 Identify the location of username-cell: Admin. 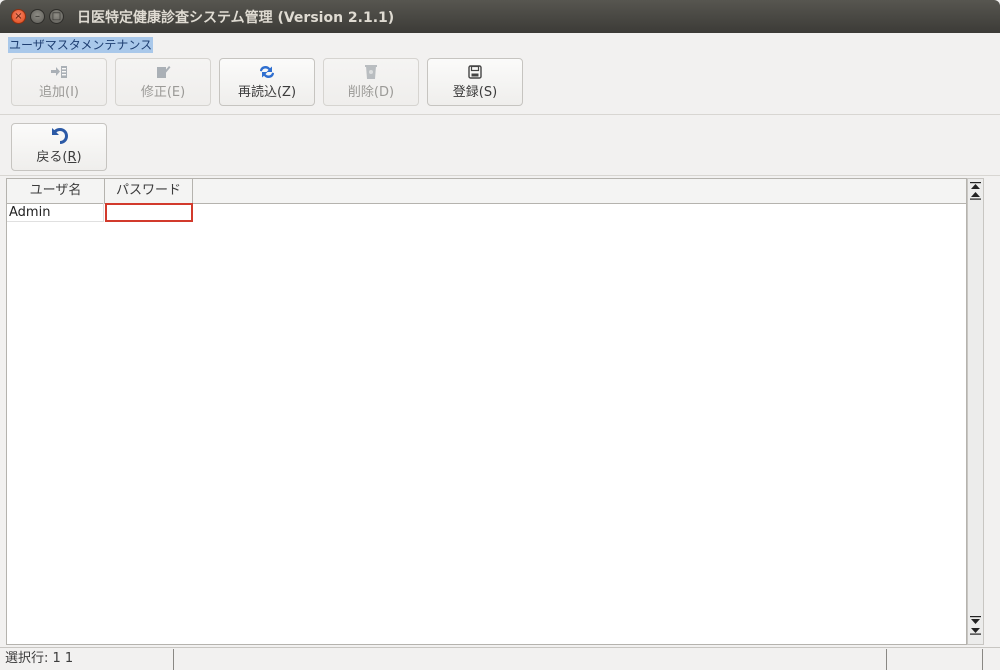
(55, 212).